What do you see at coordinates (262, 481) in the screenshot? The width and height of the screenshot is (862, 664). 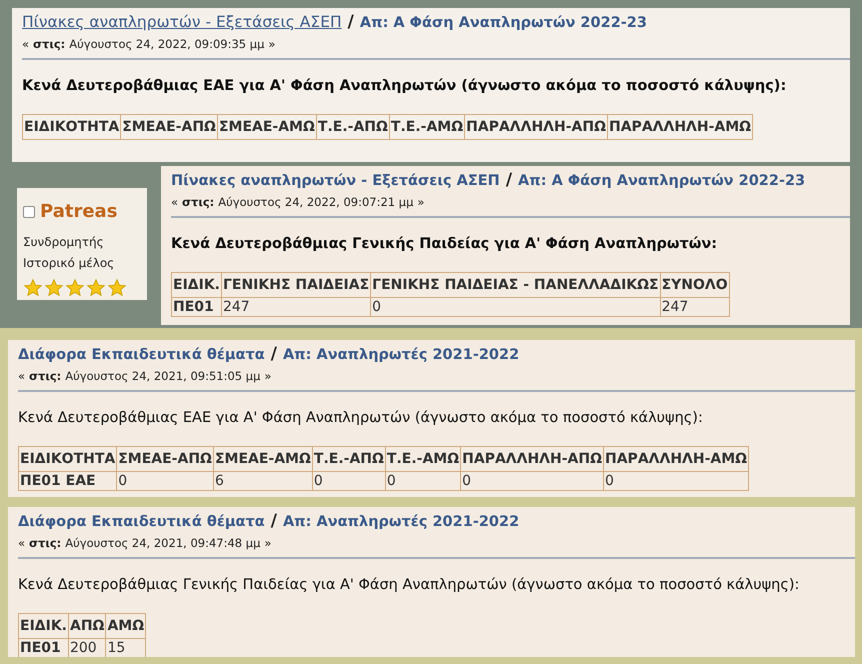 I see `table-cell: 6` at bounding box center [262, 481].